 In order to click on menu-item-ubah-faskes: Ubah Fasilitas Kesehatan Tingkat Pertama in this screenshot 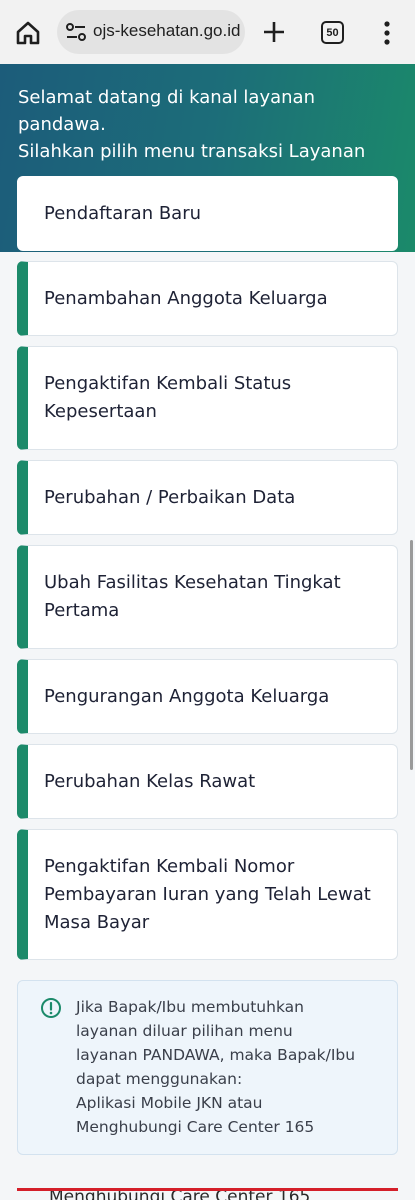, I will do `click(207, 597)`.